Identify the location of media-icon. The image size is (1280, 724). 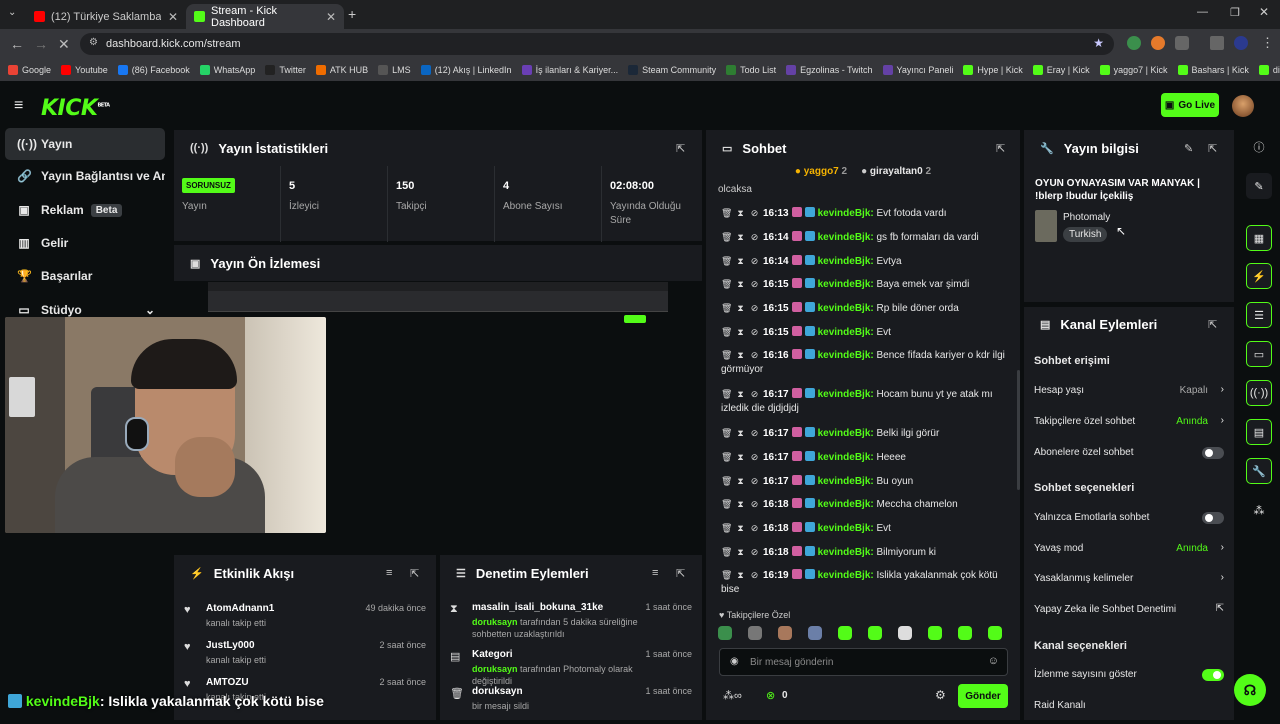
(1217, 43).